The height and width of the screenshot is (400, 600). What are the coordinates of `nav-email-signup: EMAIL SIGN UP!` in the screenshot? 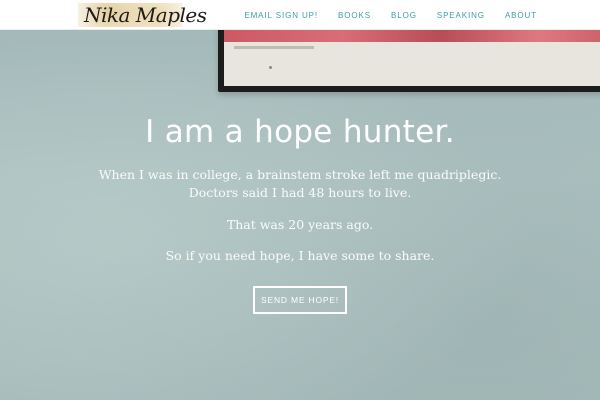 It's located at (281, 15).